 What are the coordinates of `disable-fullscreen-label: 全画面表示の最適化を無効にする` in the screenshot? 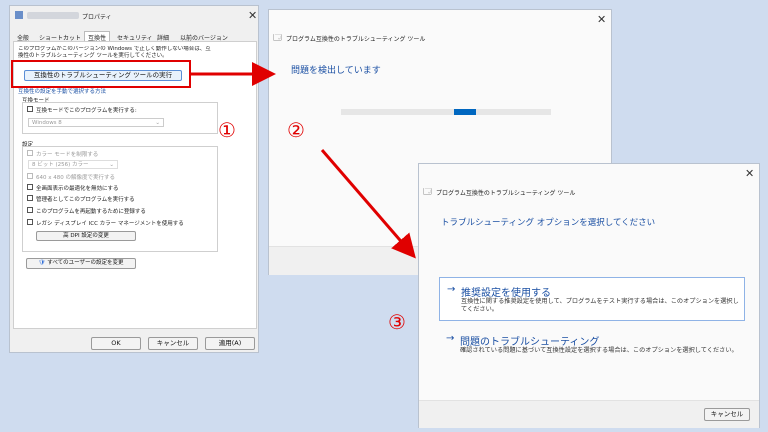 It's located at (77, 189).